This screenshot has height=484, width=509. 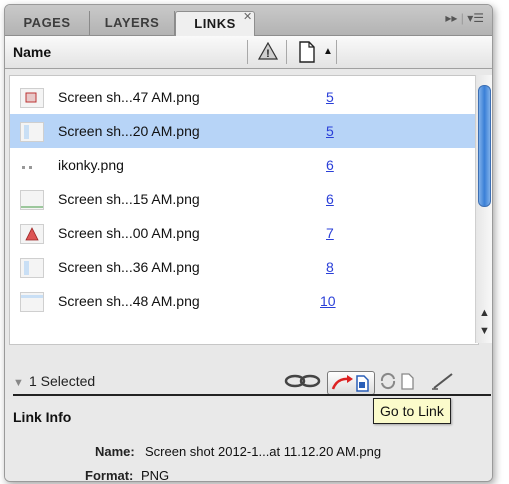 I want to click on page-number-link: 7, so click(x=330, y=233).